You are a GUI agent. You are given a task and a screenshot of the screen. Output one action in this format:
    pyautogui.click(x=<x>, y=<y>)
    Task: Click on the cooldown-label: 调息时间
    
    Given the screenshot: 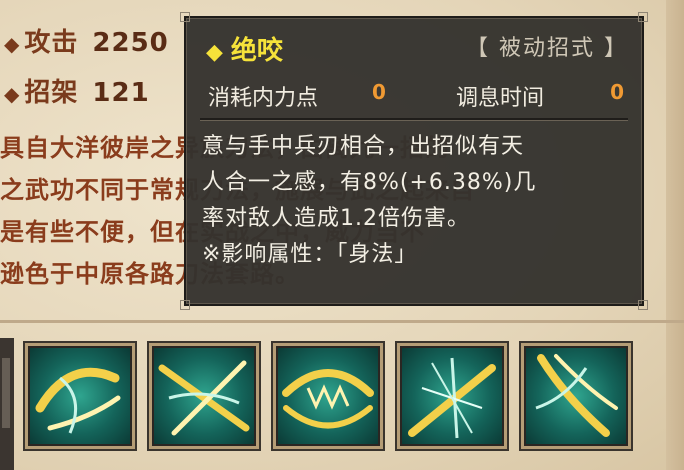 What is the action you would take?
    pyautogui.click(x=500, y=98)
    